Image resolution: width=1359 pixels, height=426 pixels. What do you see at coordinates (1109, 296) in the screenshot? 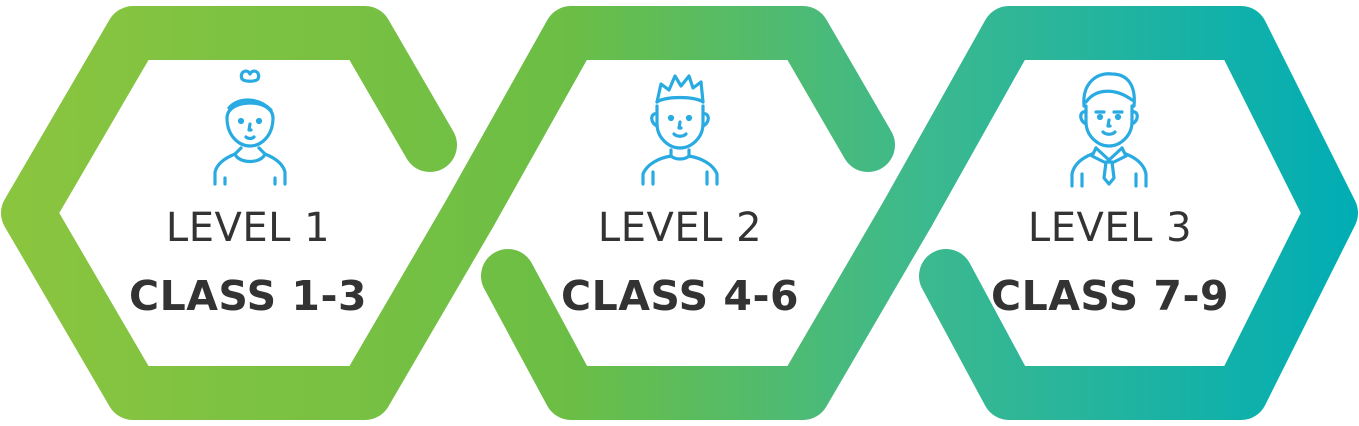
I see `level-3-class-label: CLASS 7-9` at bounding box center [1109, 296].